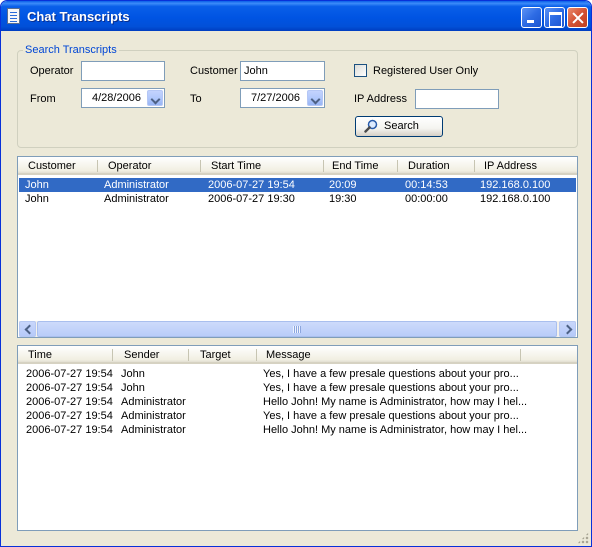 Image resolution: width=592 pixels, height=547 pixels. I want to click on grip-icon, so click(297, 329).